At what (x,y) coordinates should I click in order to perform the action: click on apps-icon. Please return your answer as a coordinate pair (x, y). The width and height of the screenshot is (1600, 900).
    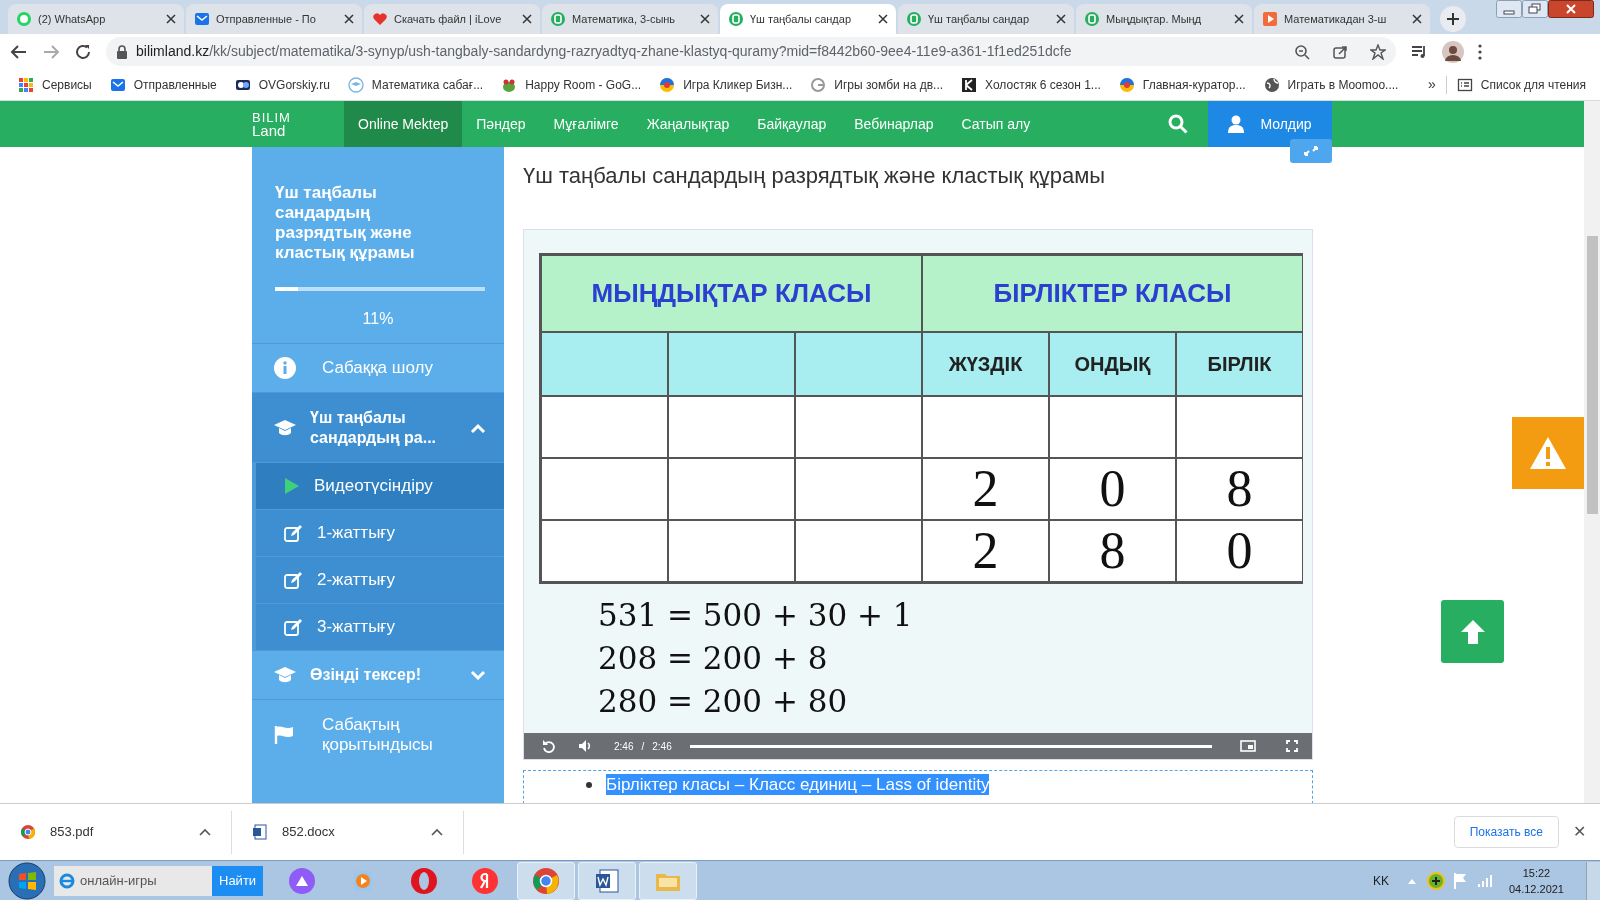
    Looking at the image, I should click on (26, 84).